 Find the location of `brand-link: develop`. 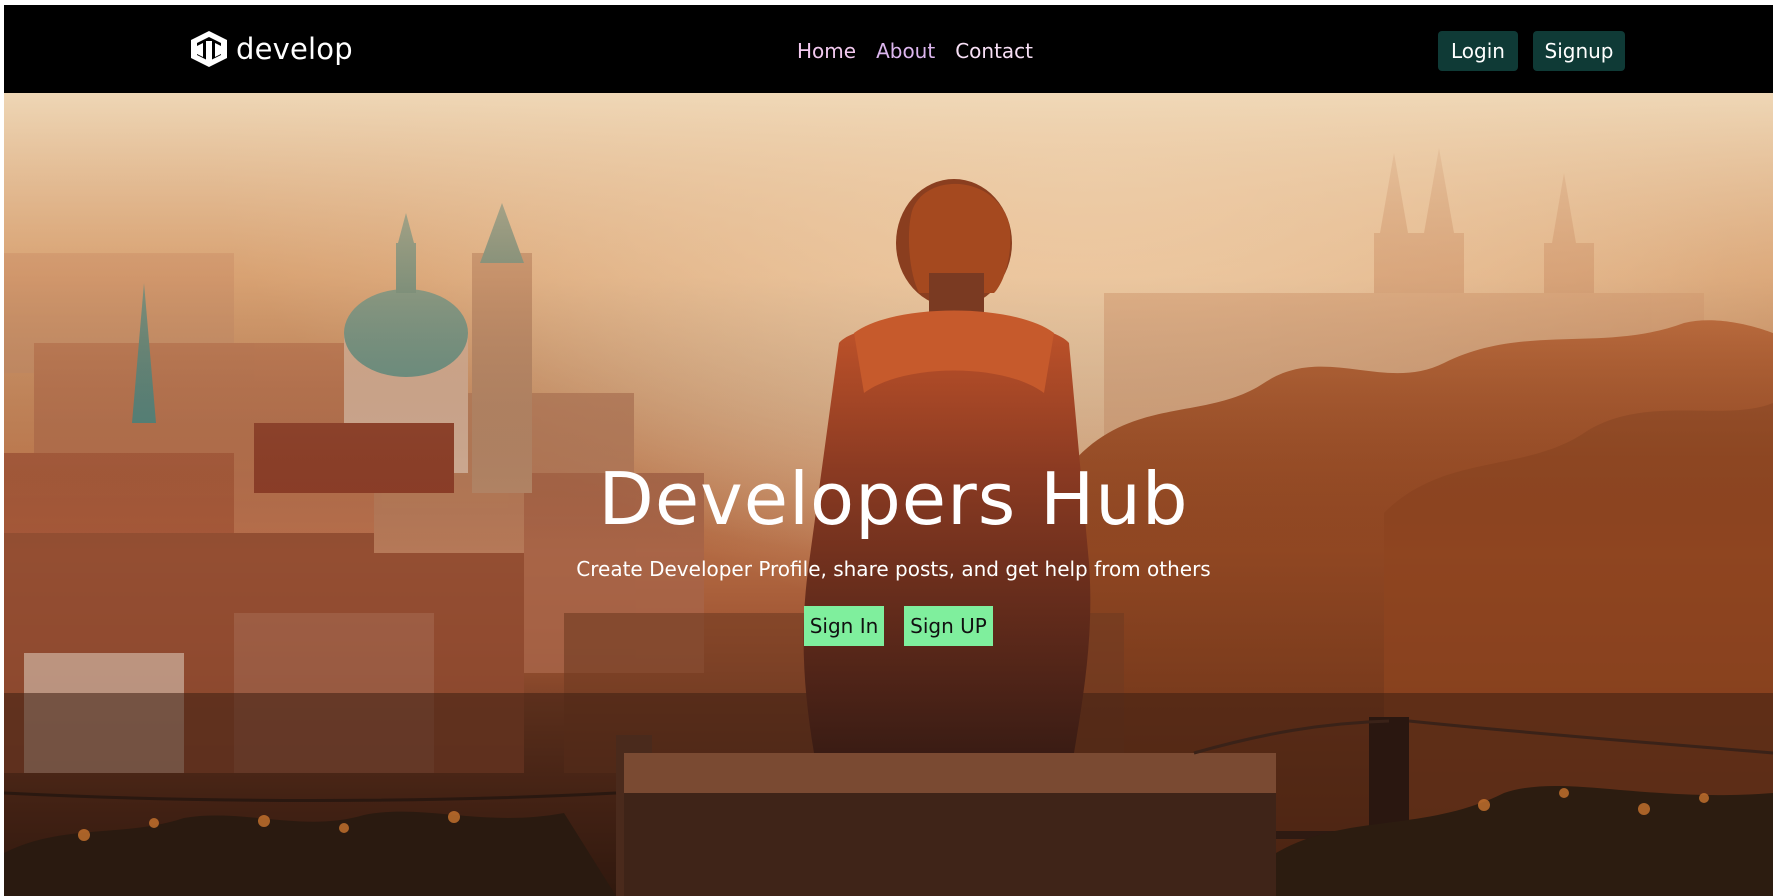

brand-link: develop is located at coordinates (270, 49).